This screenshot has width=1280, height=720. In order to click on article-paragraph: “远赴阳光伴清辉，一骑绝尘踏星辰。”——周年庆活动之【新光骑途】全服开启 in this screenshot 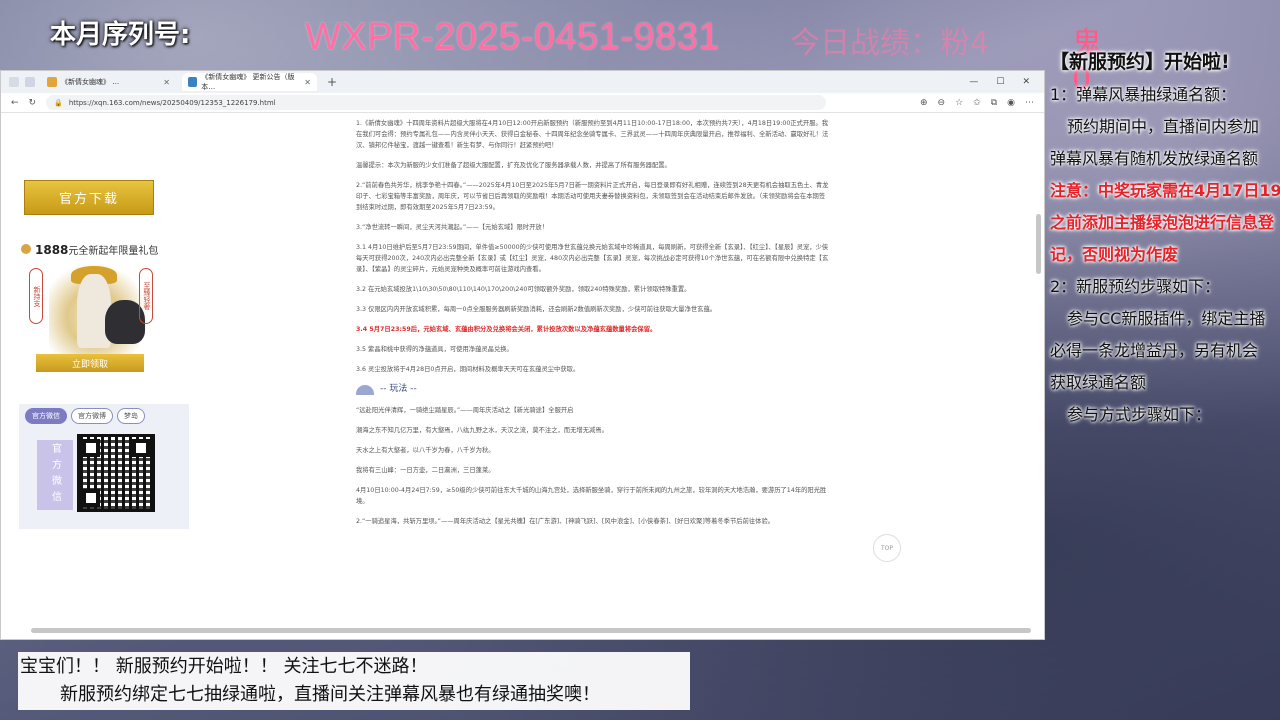, I will do `click(465, 410)`.